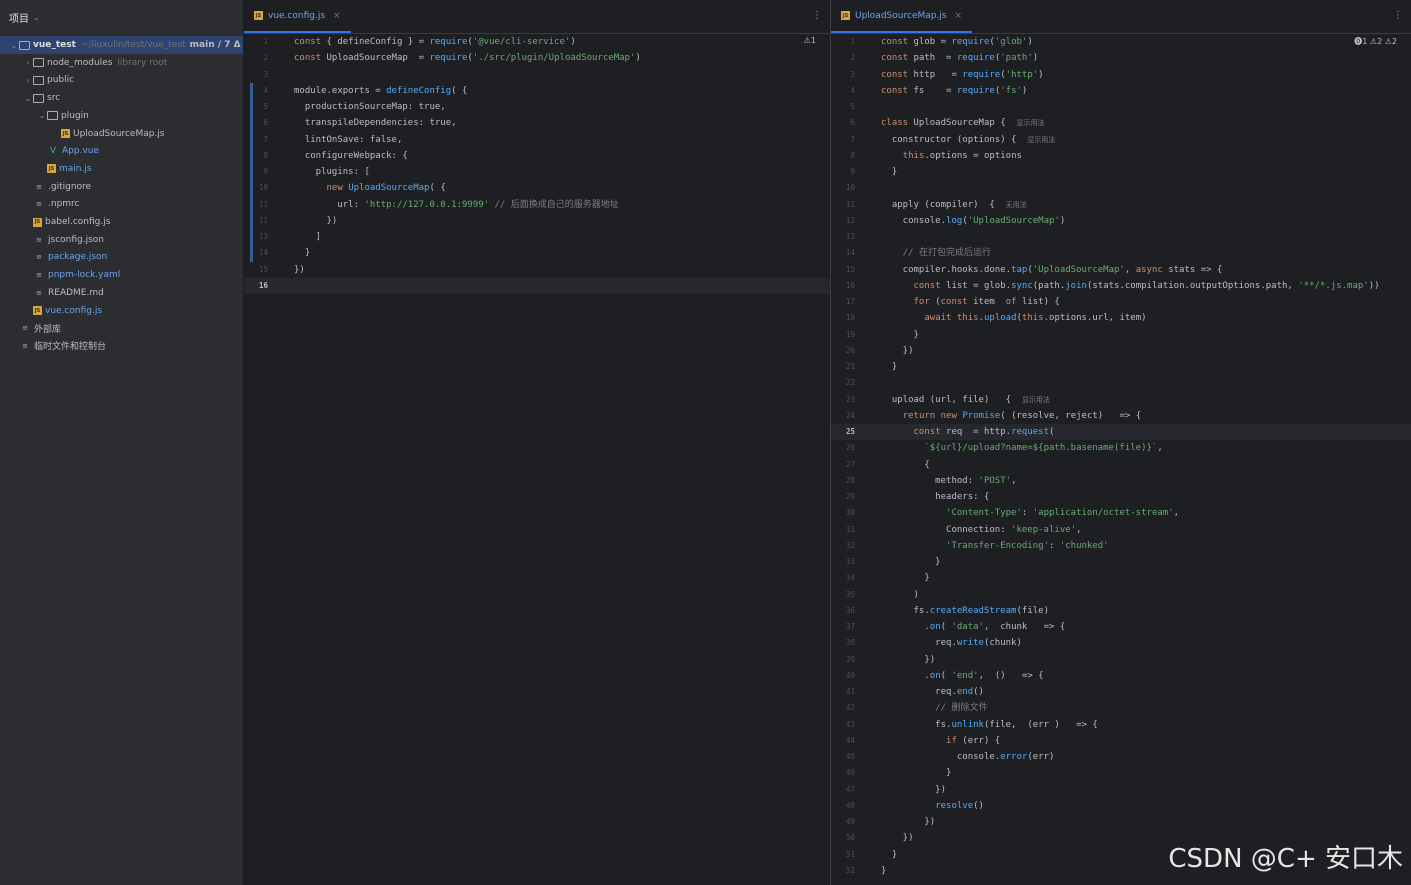 The height and width of the screenshot is (885, 1411). I want to click on code-line: module.exports = defineConfig( {, so click(380, 91).